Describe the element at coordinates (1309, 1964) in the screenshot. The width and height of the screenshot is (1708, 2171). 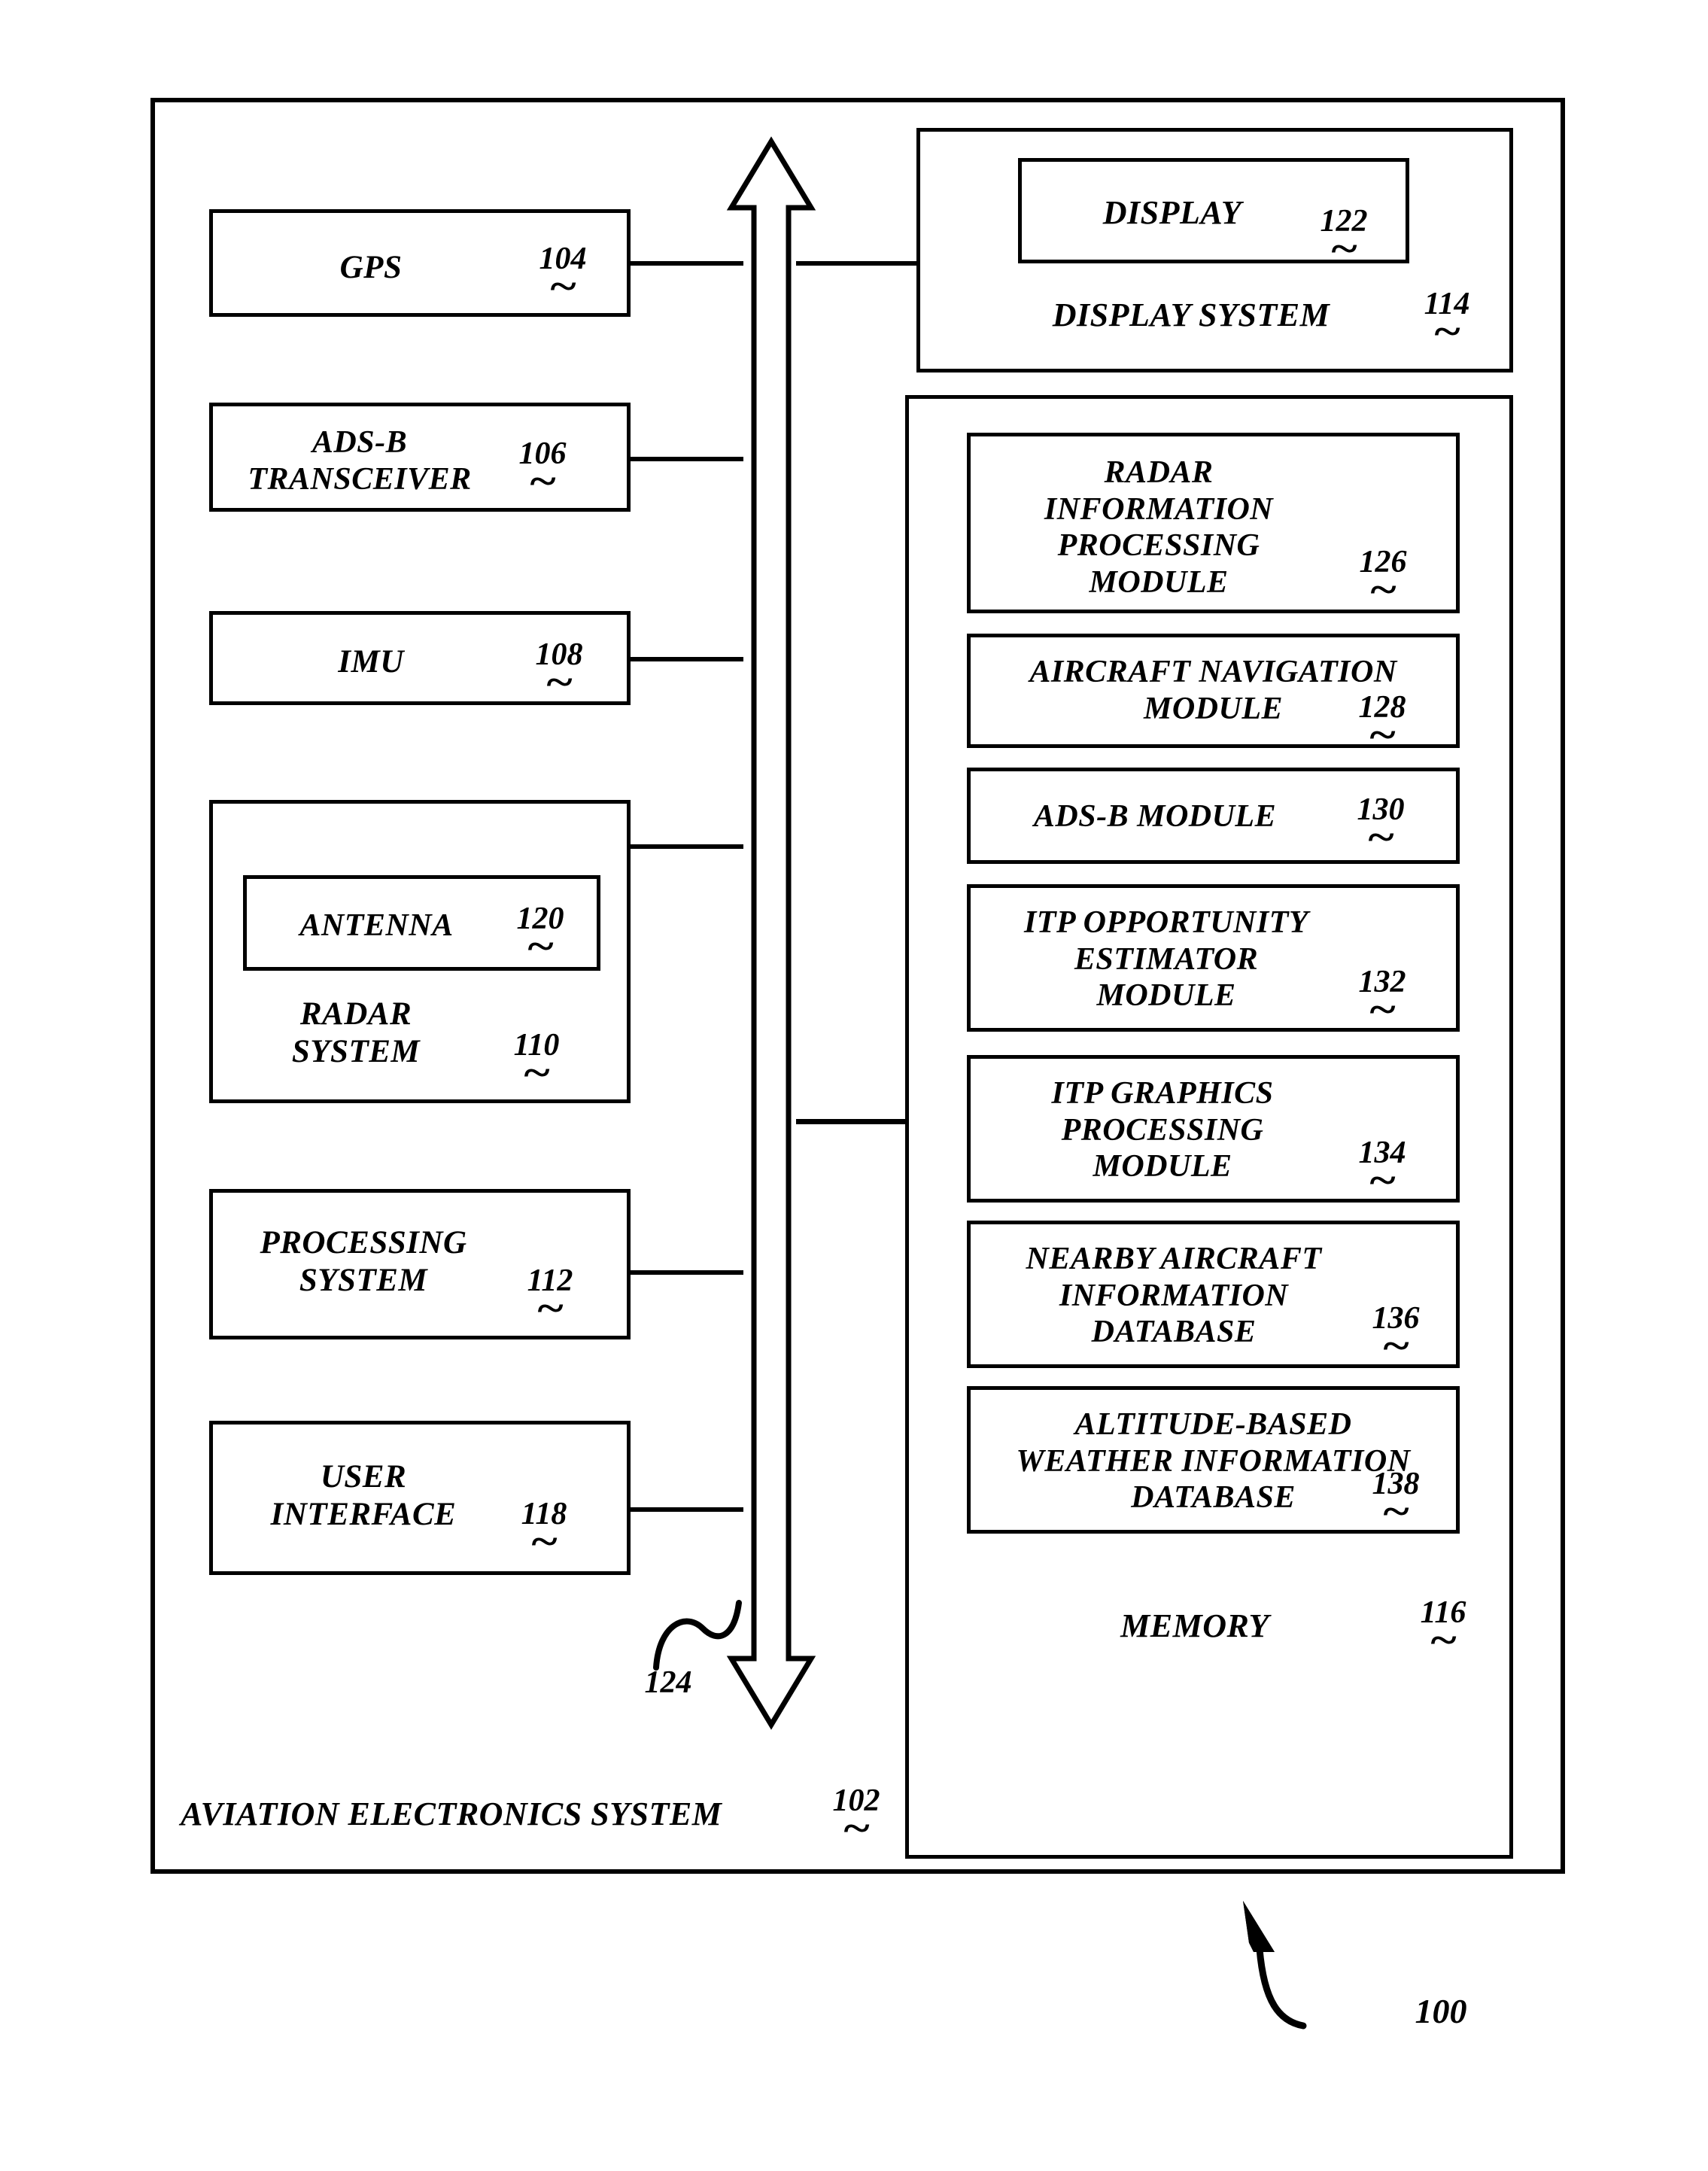
I see `figure-lead-arrow` at that location.